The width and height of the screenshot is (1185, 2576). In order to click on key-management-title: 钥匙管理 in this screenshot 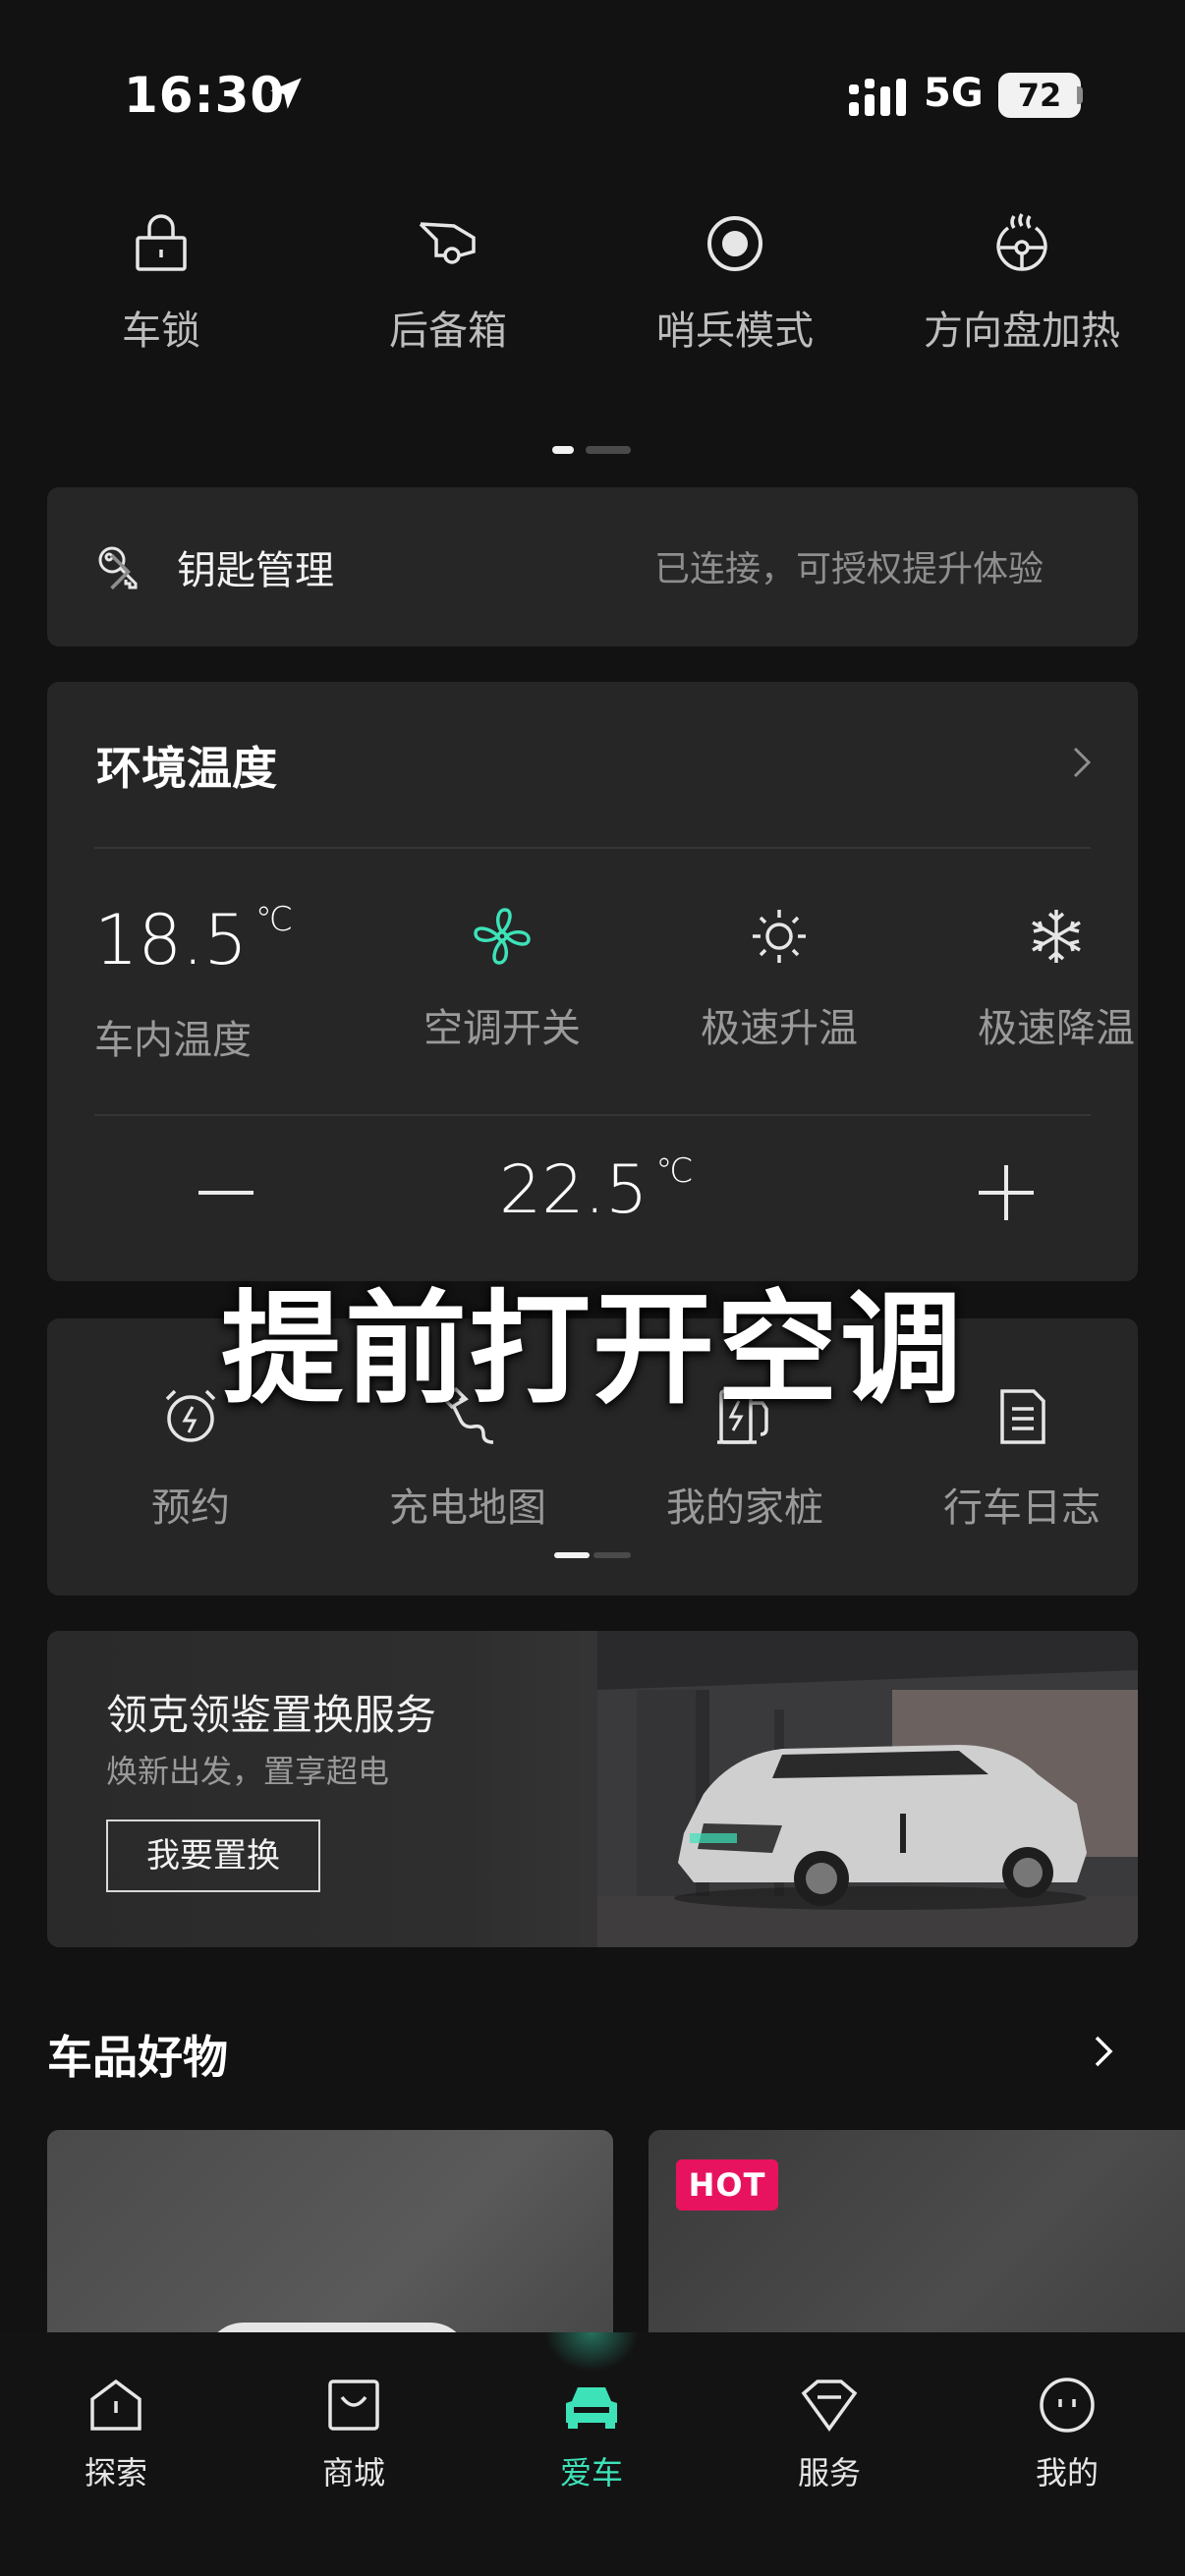, I will do `click(256, 570)`.